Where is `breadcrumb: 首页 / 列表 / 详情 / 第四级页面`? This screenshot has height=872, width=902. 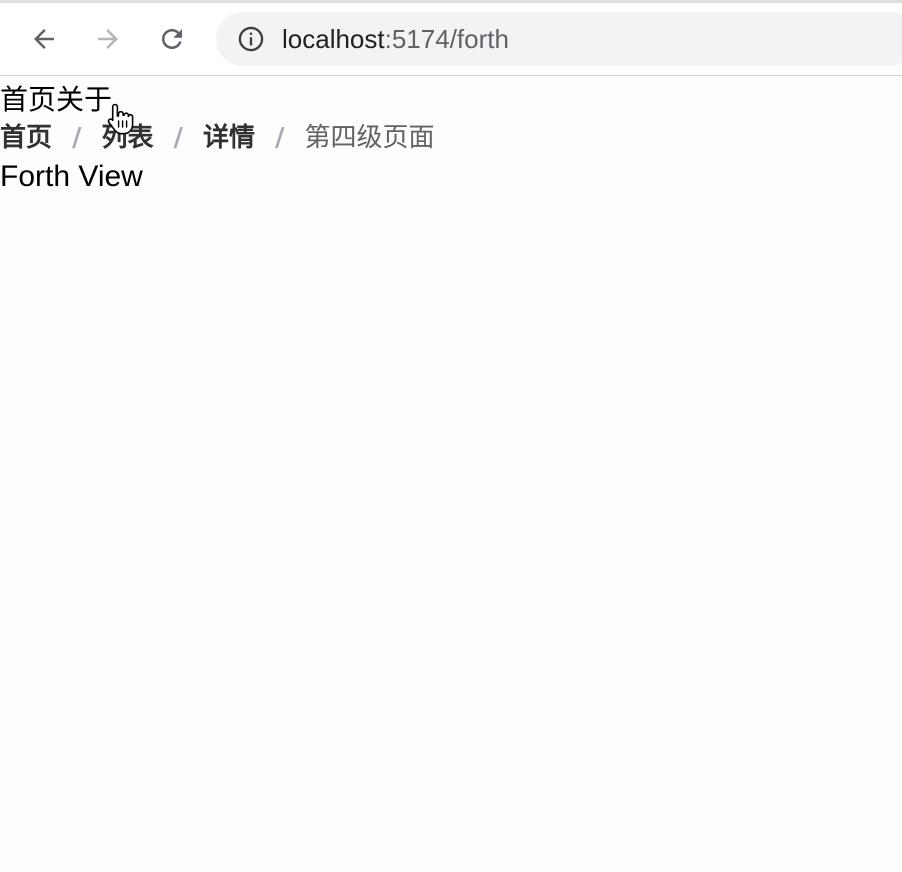
breadcrumb: 首页 / 列表 / 详情 / 第四级页面 is located at coordinates (217, 138).